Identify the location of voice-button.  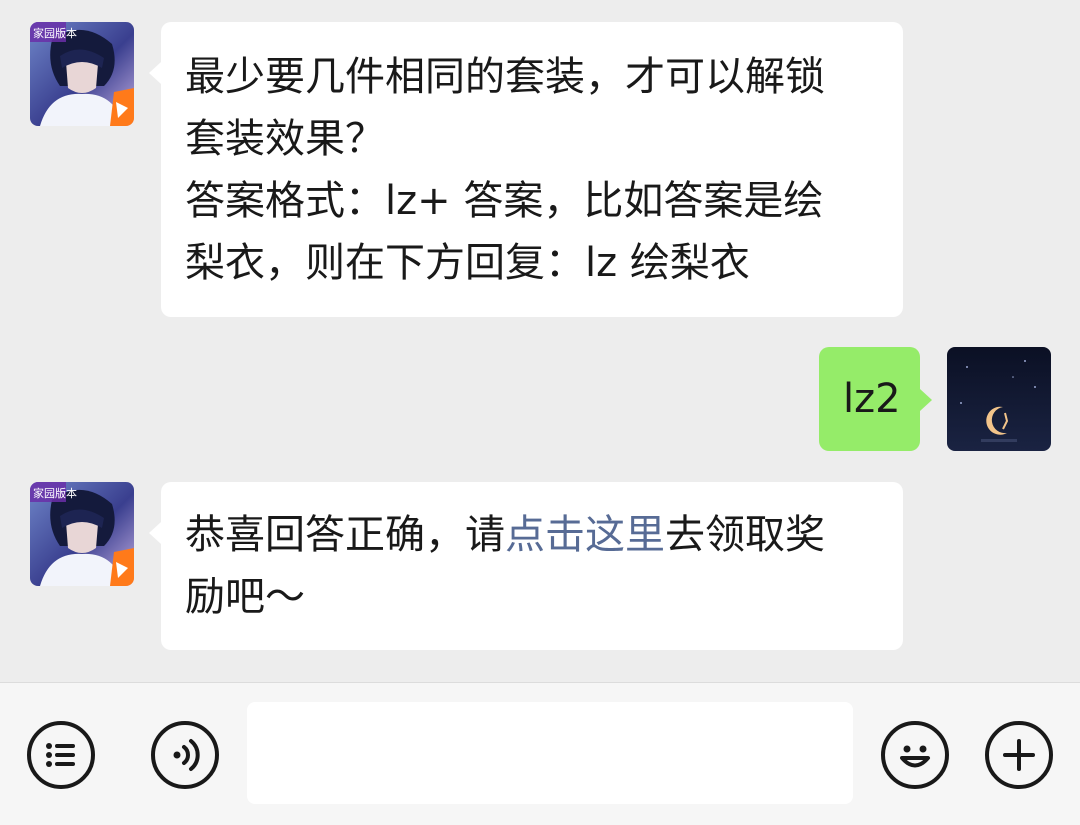
(185, 755).